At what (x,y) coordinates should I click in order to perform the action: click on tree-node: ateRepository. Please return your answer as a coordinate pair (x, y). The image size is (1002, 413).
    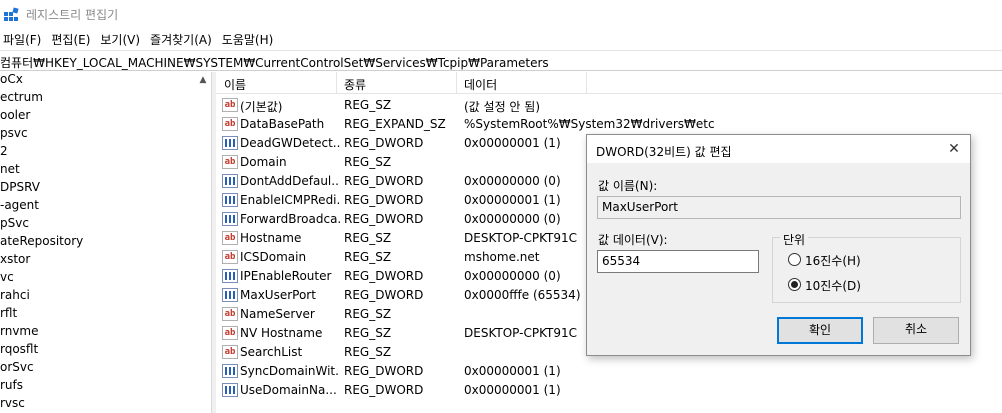
    Looking at the image, I should click on (41, 243).